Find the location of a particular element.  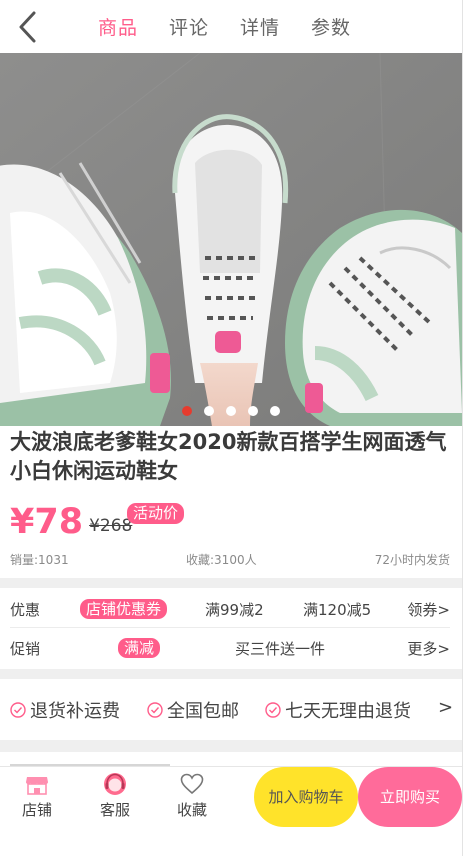

add-to-cart-button: 加入购物车 is located at coordinates (306, 797).